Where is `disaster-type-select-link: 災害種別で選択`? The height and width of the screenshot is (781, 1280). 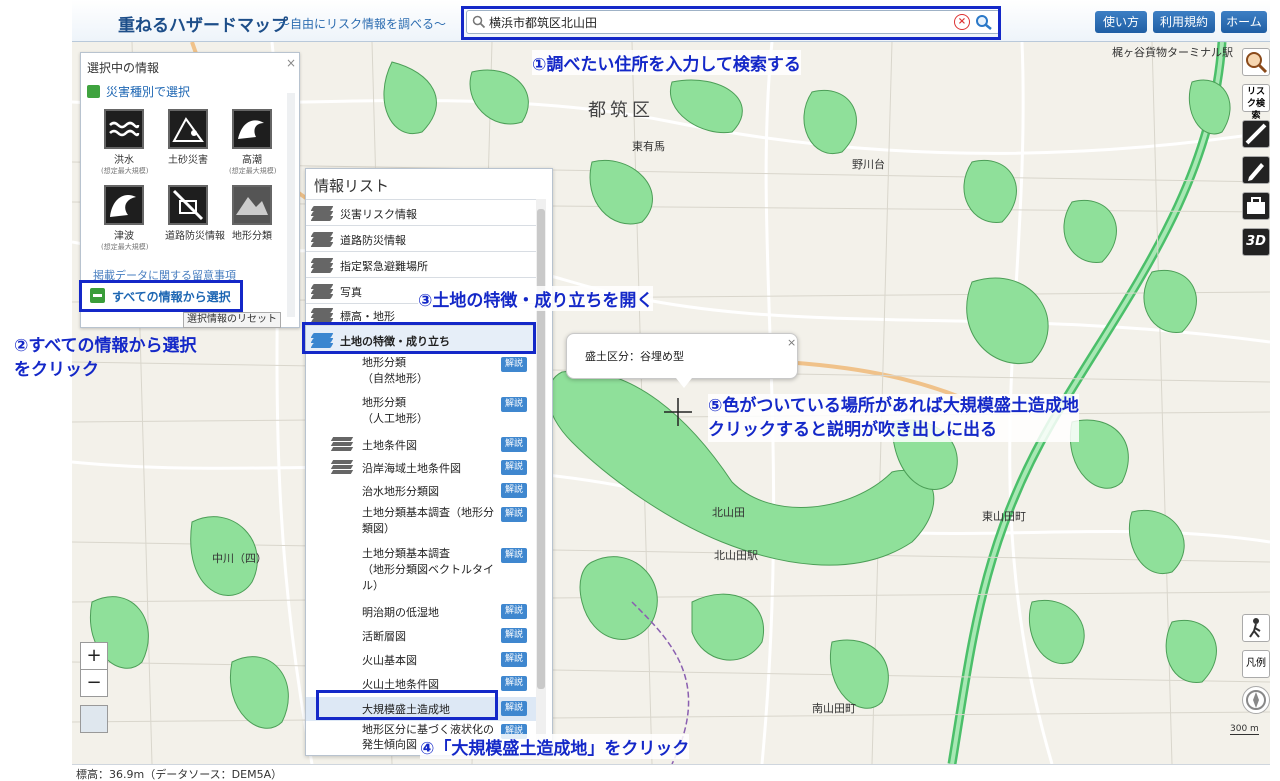
disaster-type-select-link: 災害種別で選択 is located at coordinates (138, 91).